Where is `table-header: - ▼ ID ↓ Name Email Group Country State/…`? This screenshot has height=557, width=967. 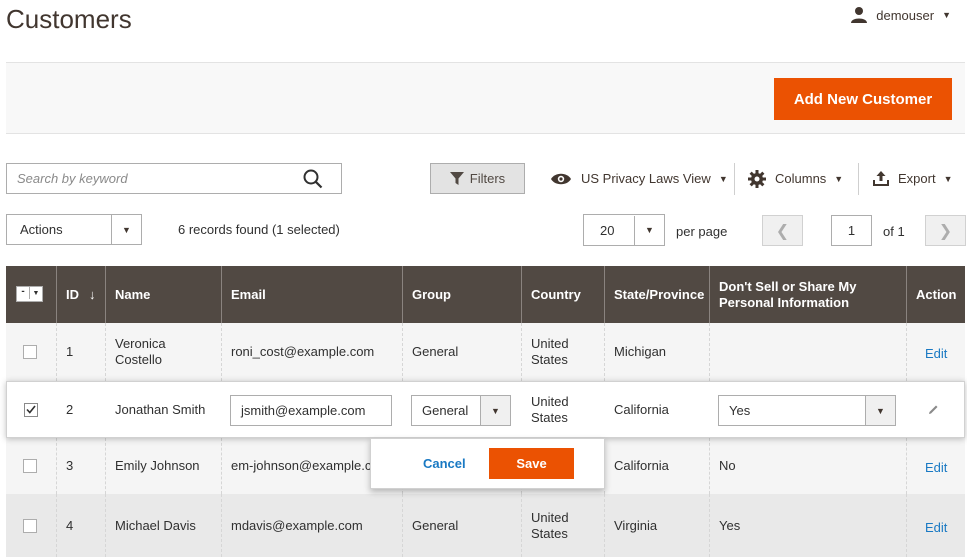
table-header: - ▼ ID ↓ Name Email Group Country State/… is located at coordinates (485, 294).